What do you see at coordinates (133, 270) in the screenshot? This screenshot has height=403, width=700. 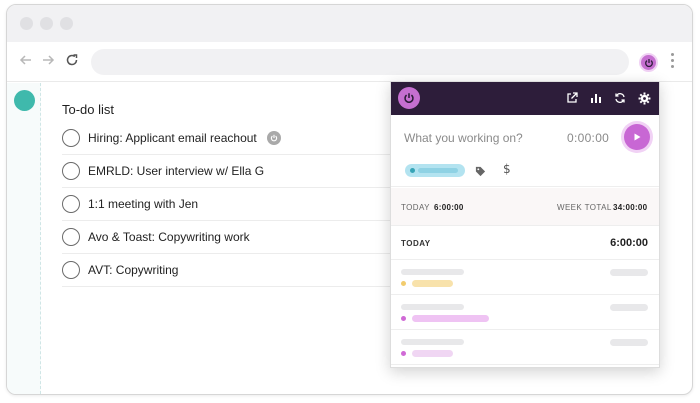 I see `todo-item-label: AVT: Copywriting` at bounding box center [133, 270].